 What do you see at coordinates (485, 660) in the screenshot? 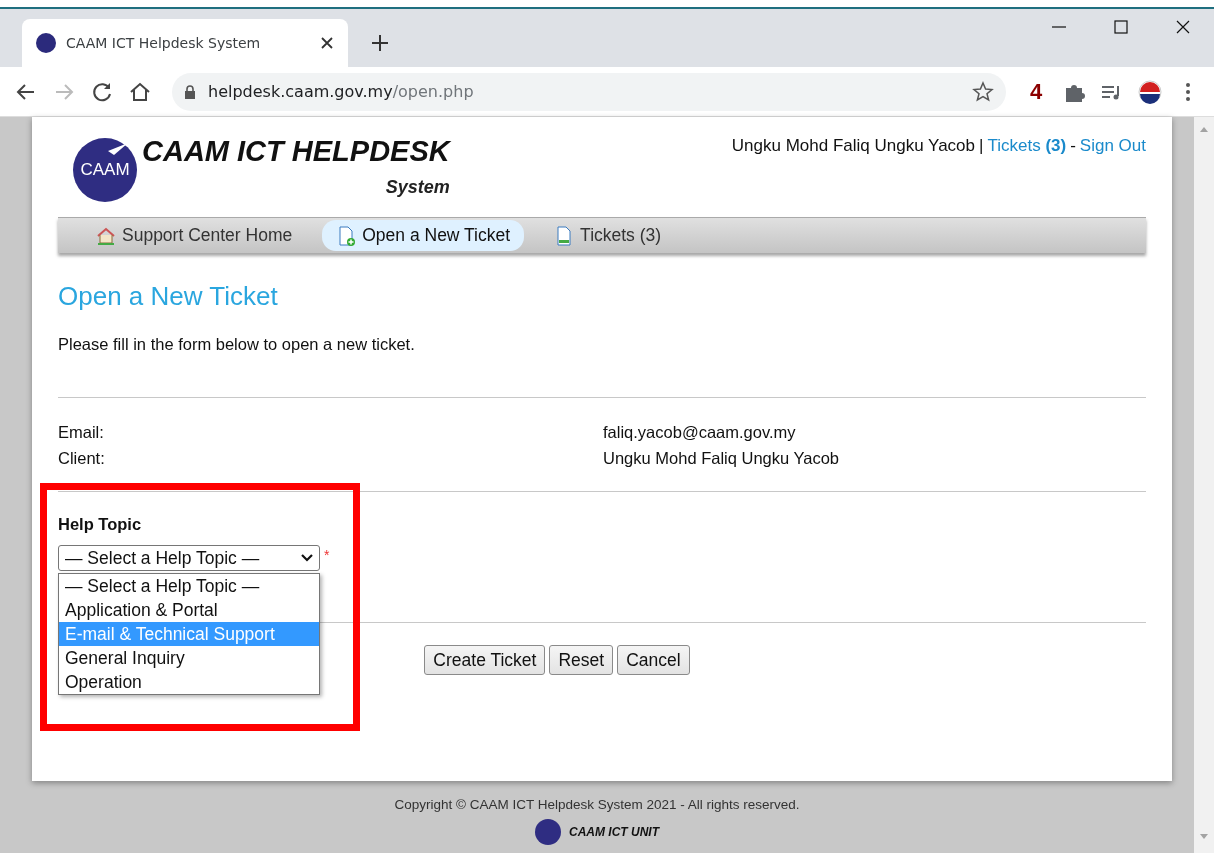
I see `form-button: Create Ticket` at bounding box center [485, 660].